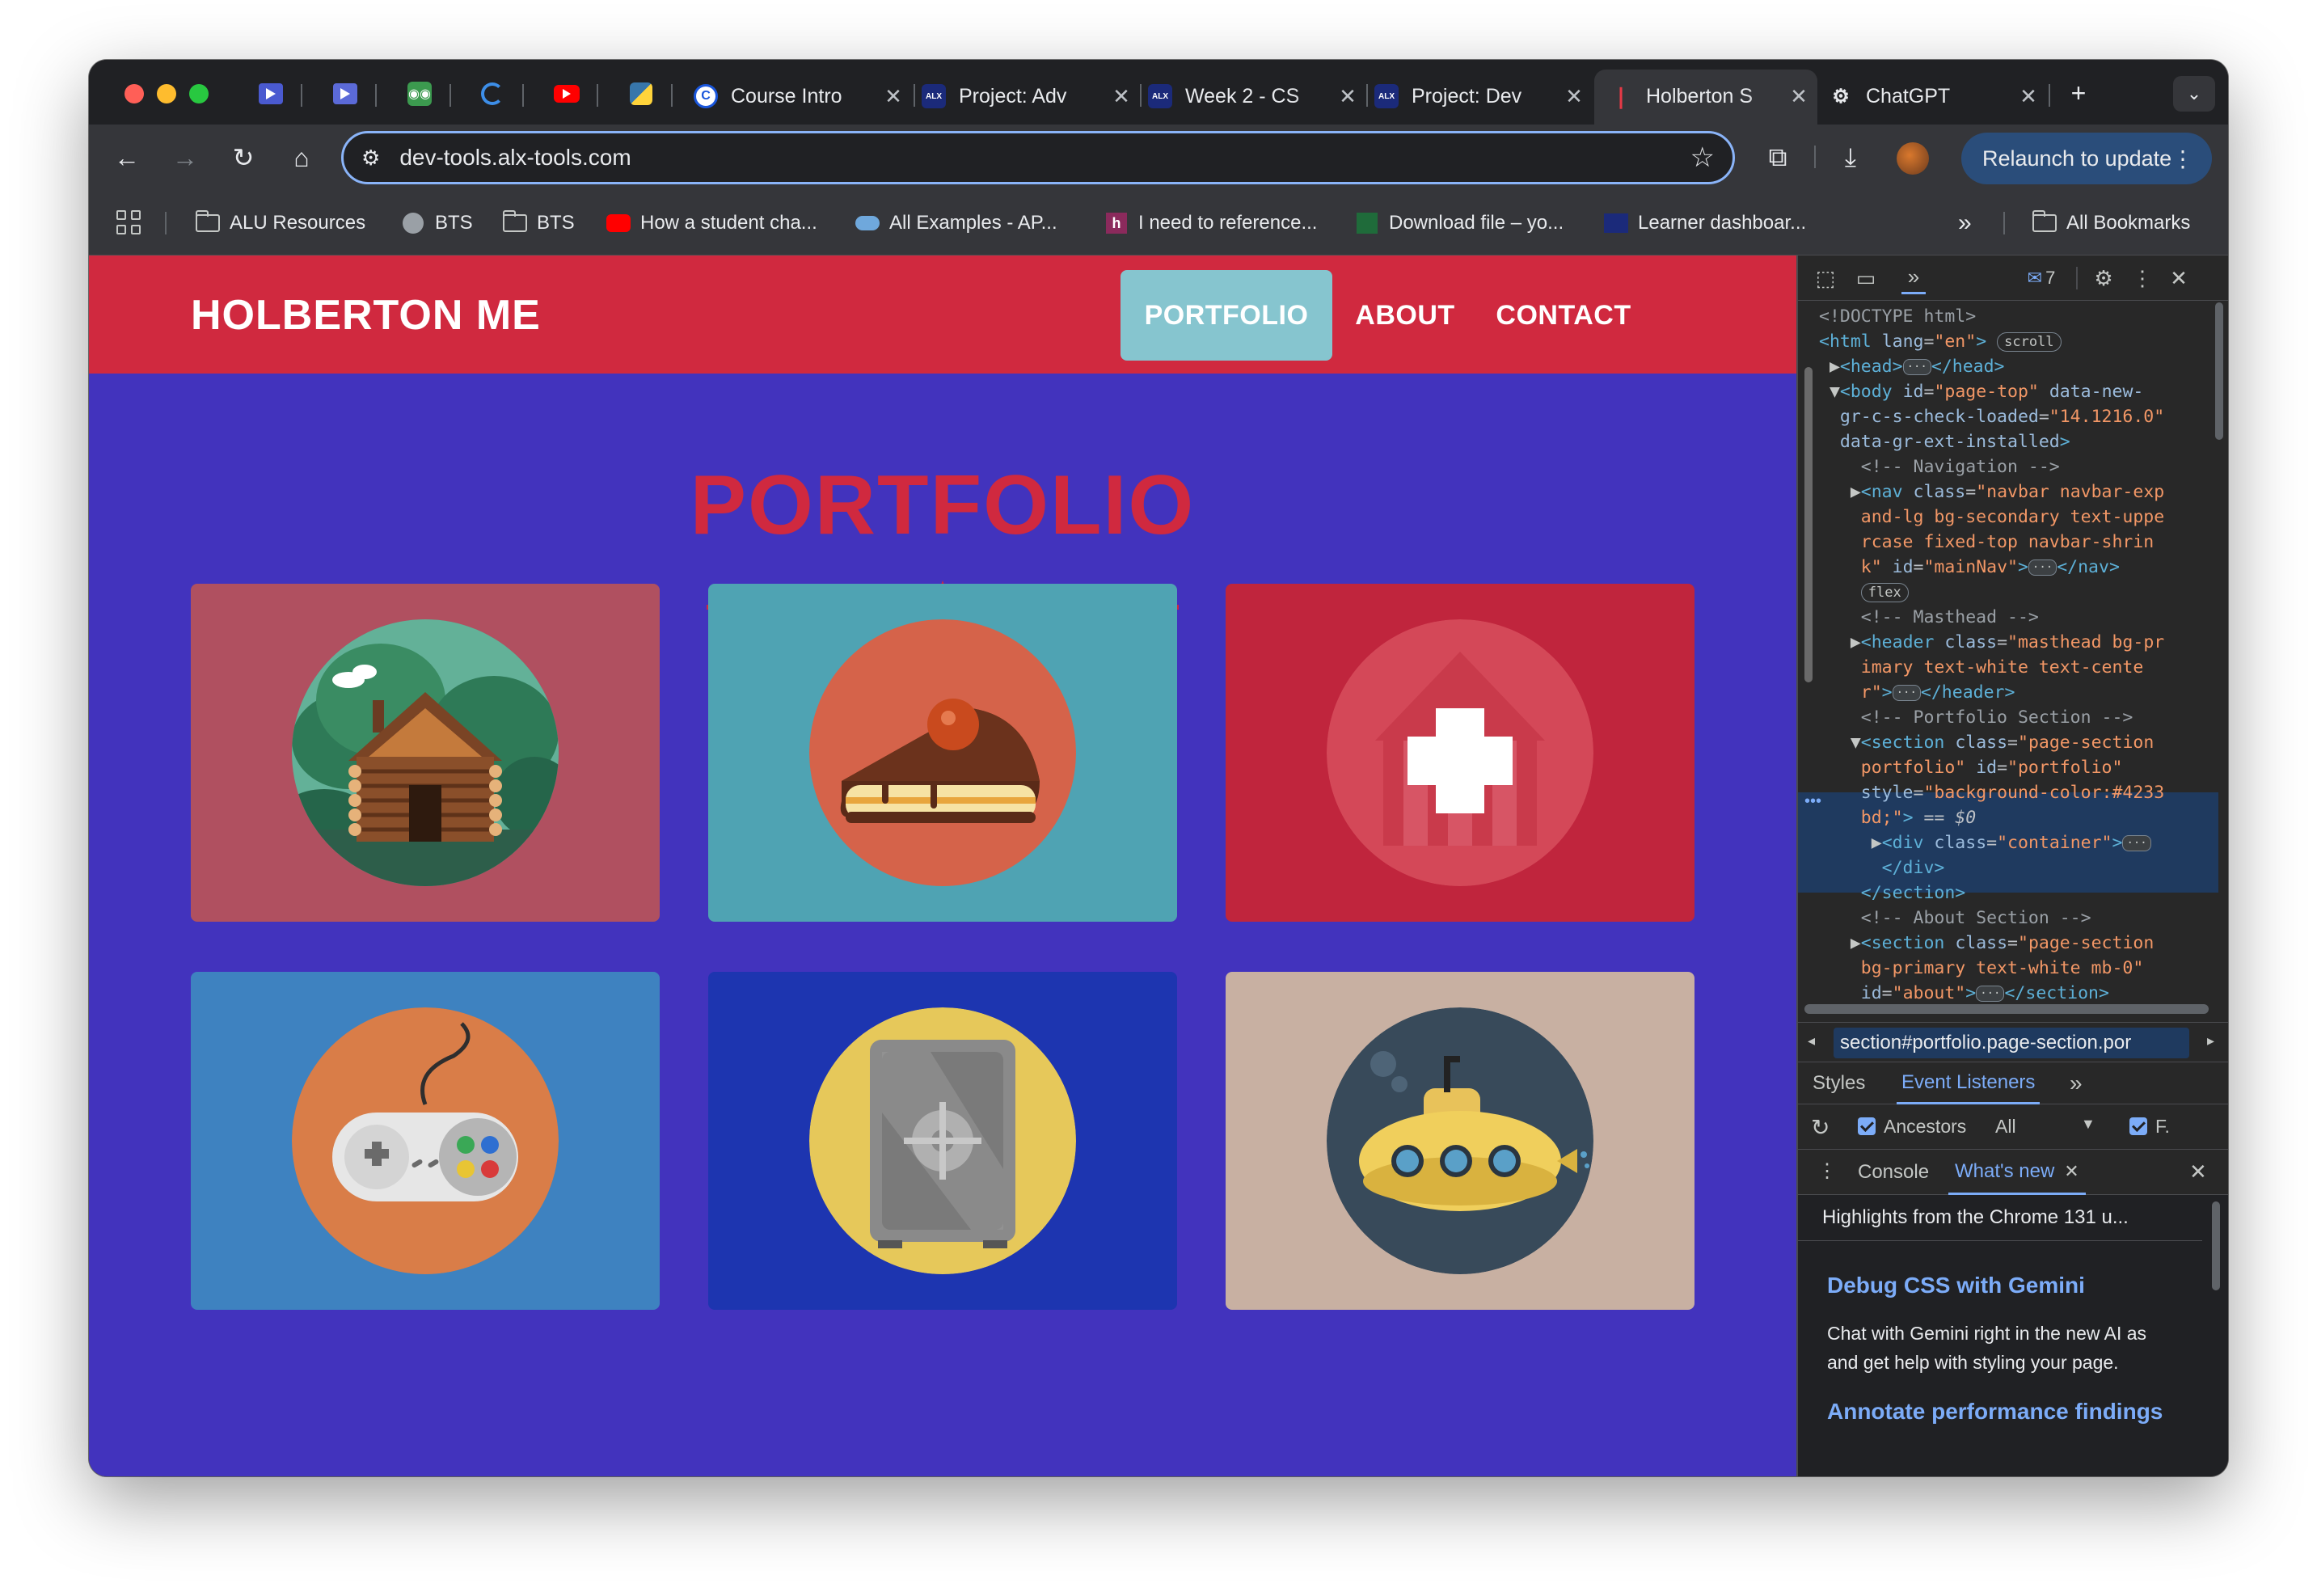 The image size is (2317, 1596). What do you see at coordinates (1841, 96) in the screenshot?
I see `openai-icon: ⚙` at bounding box center [1841, 96].